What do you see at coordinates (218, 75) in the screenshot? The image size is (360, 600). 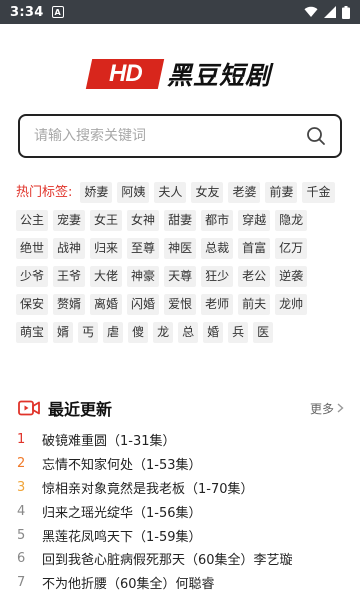 I see `logo-name: 黑豆短剧` at bounding box center [218, 75].